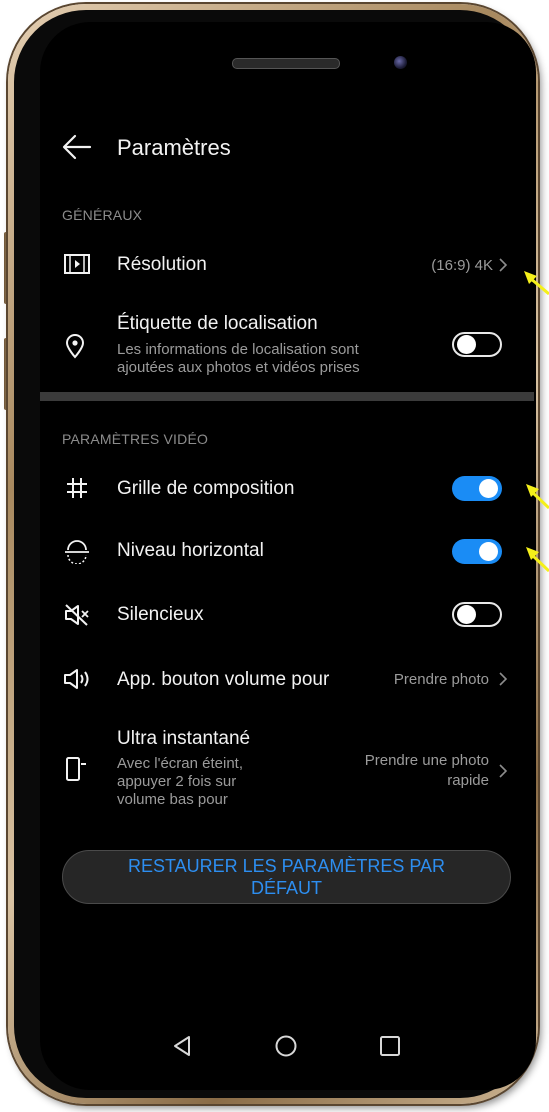 The height and width of the screenshot is (1112, 549). Describe the element at coordinates (77, 147) in the screenshot. I see `back-arrow-icon` at that location.